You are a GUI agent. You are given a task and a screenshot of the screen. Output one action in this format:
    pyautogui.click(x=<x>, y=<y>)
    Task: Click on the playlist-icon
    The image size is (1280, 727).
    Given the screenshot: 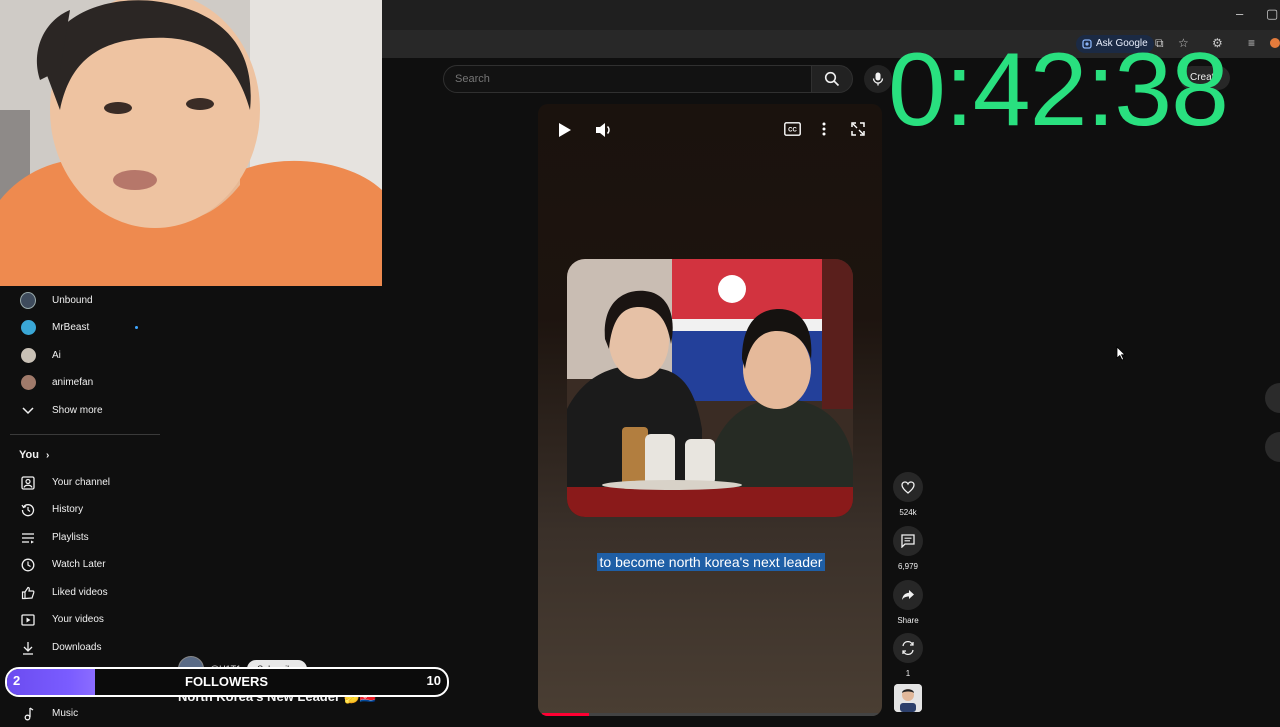 What is the action you would take?
    pyautogui.click(x=28, y=538)
    